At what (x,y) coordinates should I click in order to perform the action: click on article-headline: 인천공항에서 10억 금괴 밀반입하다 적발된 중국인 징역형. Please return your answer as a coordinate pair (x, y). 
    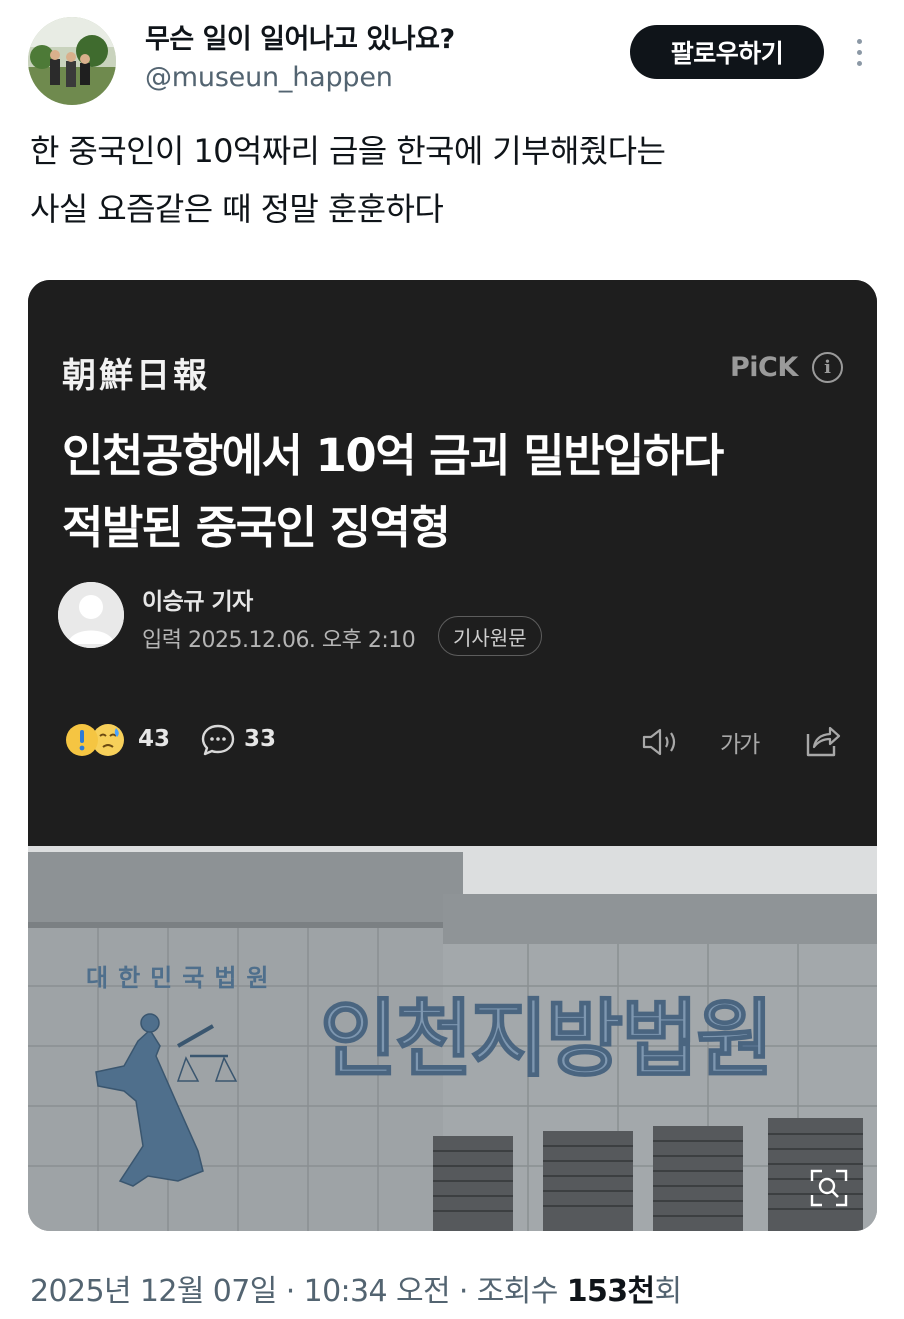
    Looking at the image, I should click on (462, 492).